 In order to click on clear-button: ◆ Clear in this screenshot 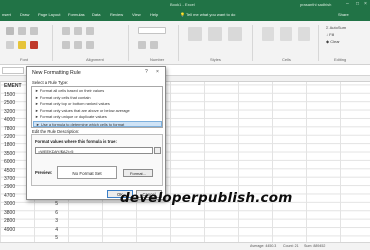, I will do `click(333, 41)`.